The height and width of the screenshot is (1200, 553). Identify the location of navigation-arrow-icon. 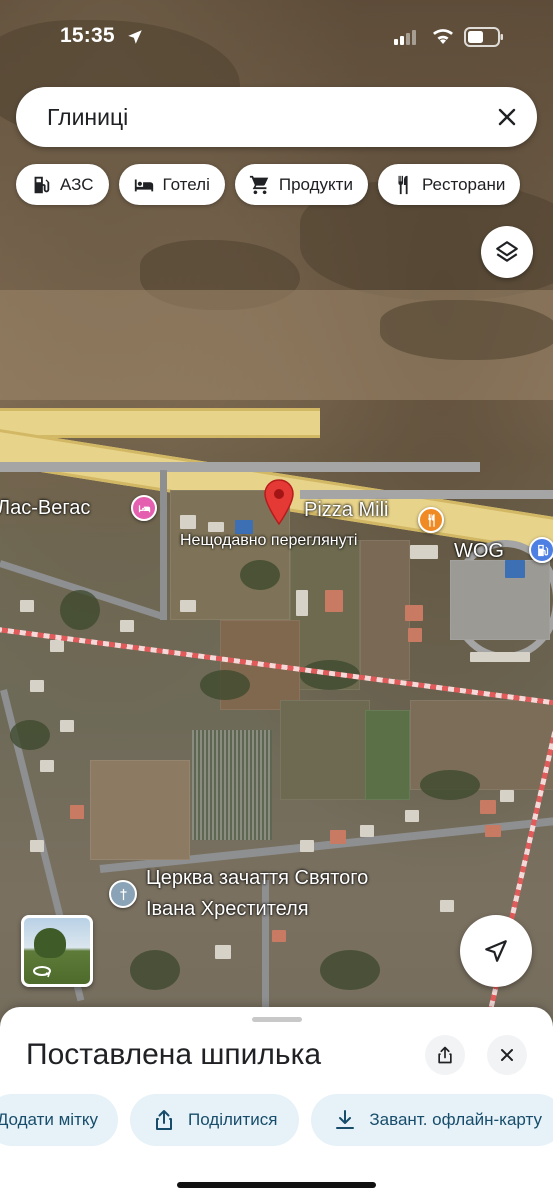
(496, 951).